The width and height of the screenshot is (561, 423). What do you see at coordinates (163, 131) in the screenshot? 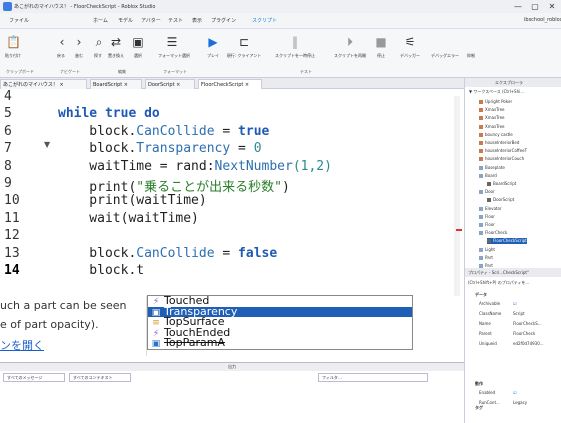
I see `code-line: block.CanCollide = true` at bounding box center [163, 131].